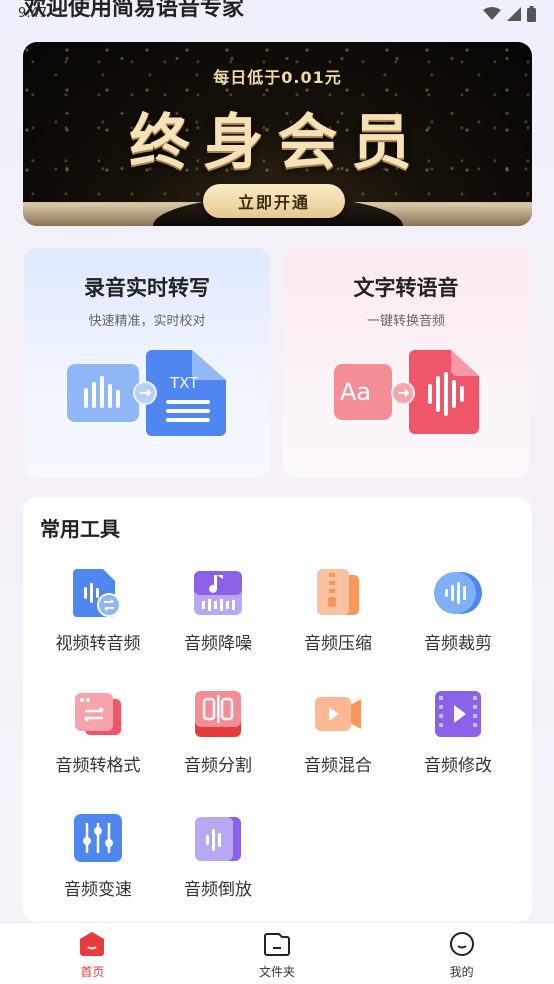  I want to click on status-time: 9:47, so click(33, 13).